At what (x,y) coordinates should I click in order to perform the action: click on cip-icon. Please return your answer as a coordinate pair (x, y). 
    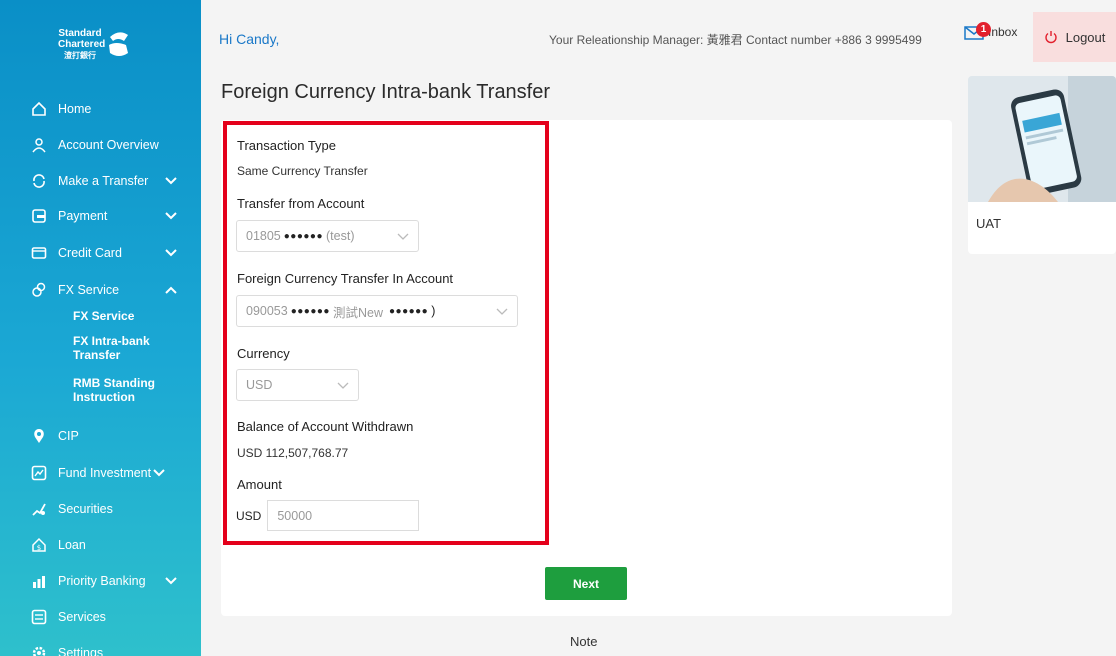
    Looking at the image, I should click on (39, 436).